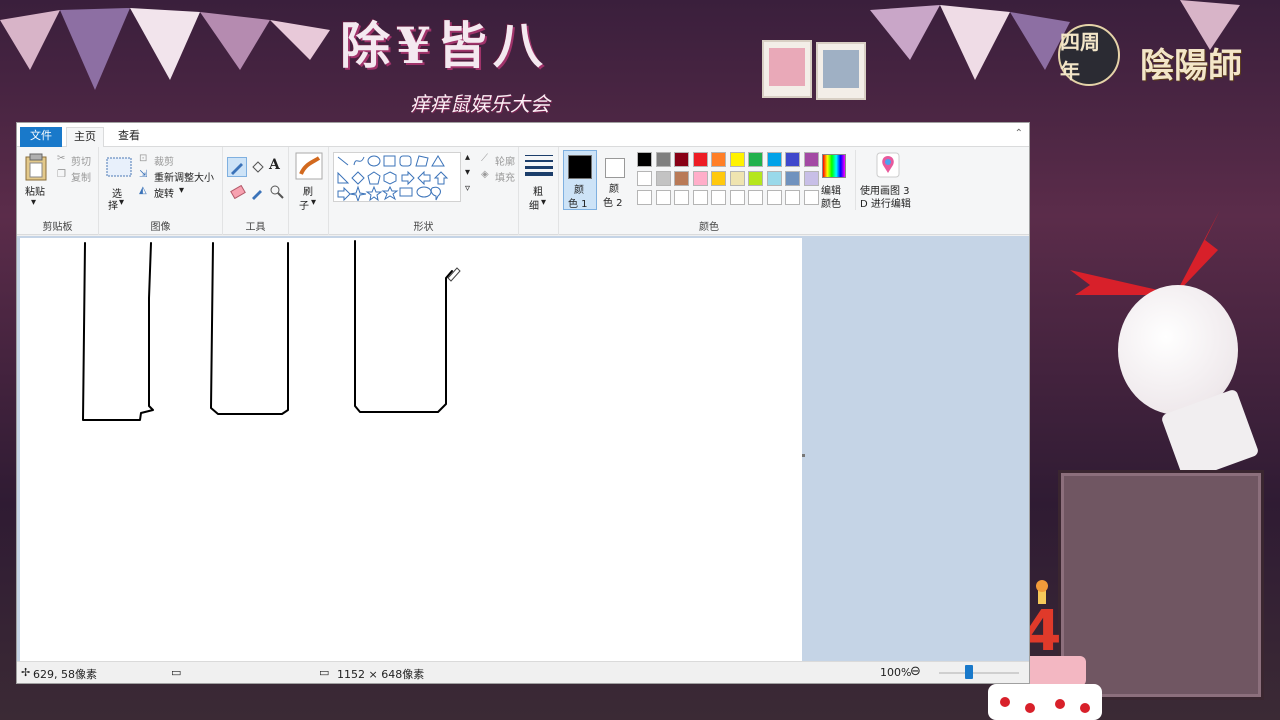 The image size is (1280, 720). What do you see at coordinates (485, 174) in the screenshot?
I see `fill-icon: ◈` at bounding box center [485, 174].